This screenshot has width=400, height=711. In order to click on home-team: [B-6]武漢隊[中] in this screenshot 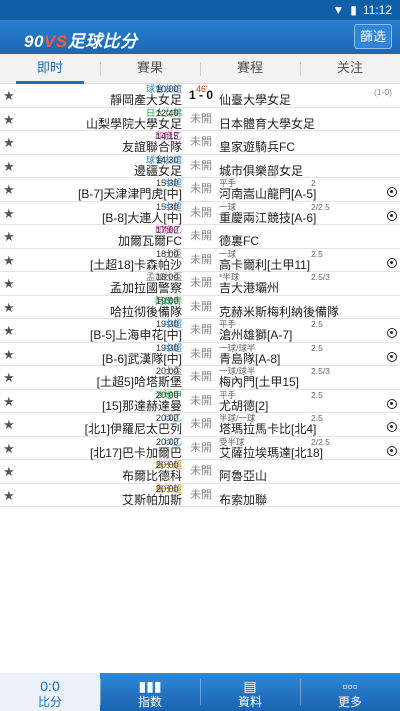, I will do `click(141, 358)`.